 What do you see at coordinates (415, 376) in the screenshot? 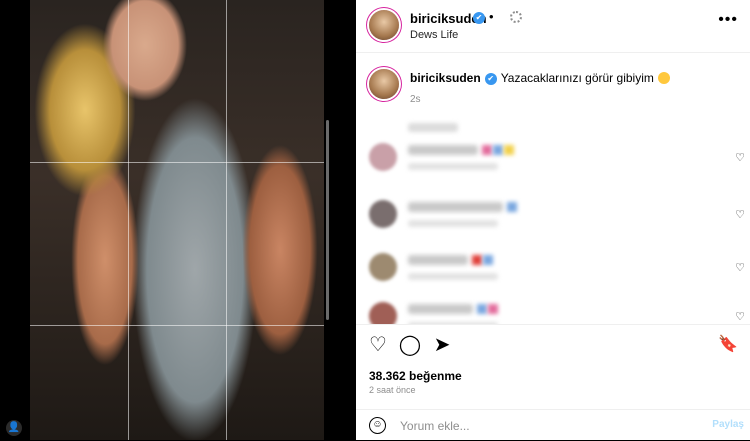
I see `likes-count: 38.362 beğenme` at bounding box center [415, 376].